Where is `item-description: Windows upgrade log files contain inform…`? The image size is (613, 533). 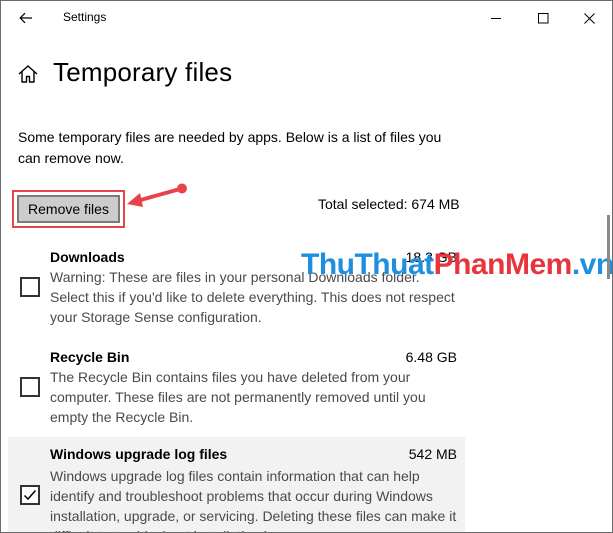
item-description: Windows upgrade log files contain inform… is located at coordinates (253, 500).